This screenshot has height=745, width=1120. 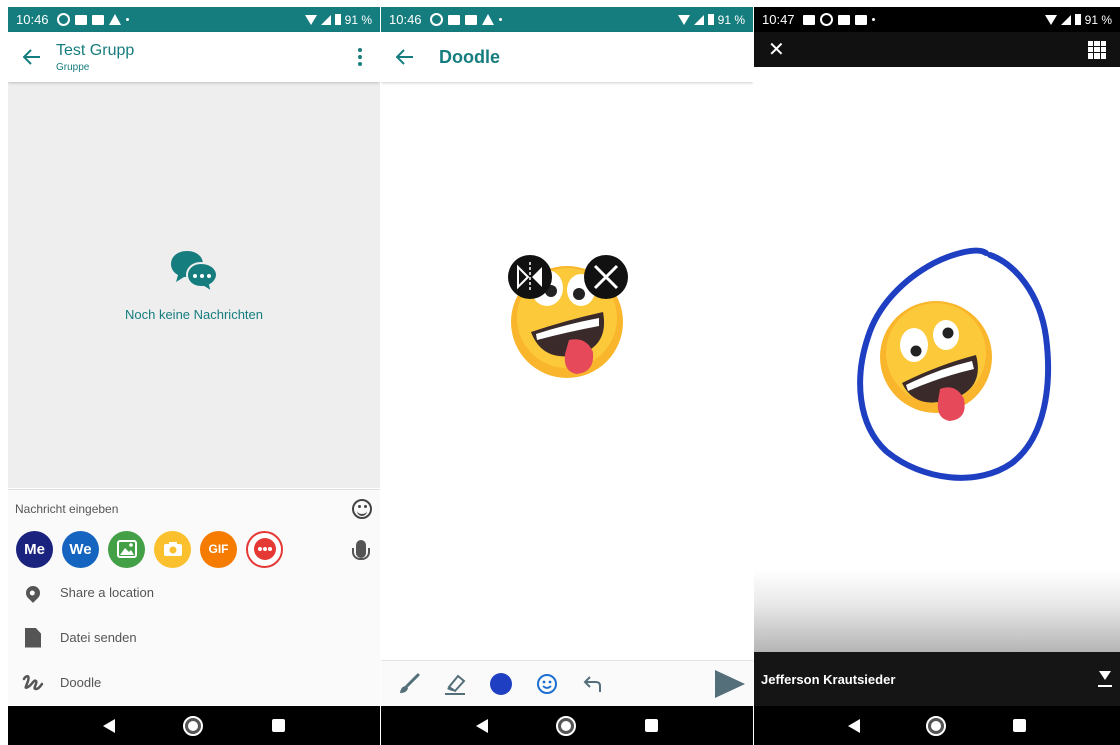 I want to click on brush-icon, so click(x=409, y=684).